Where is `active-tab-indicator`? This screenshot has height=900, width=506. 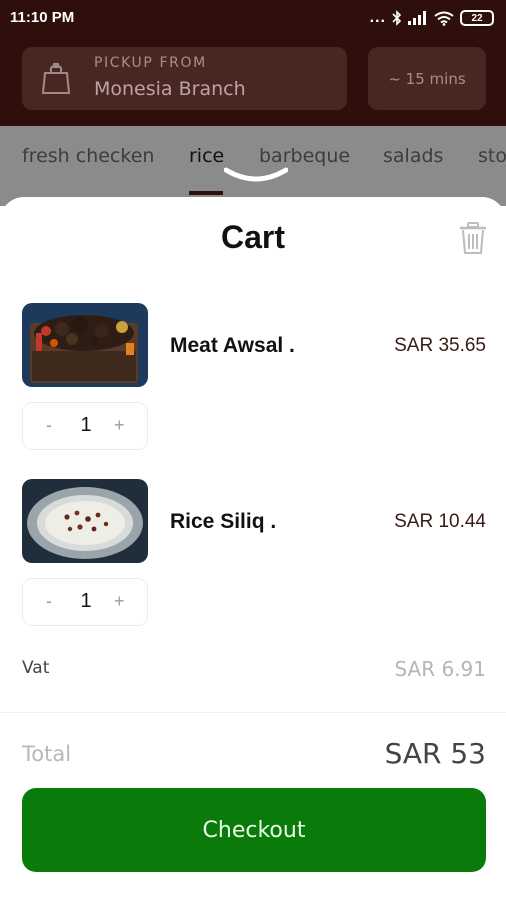 active-tab-indicator is located at coordinates (206, 193).